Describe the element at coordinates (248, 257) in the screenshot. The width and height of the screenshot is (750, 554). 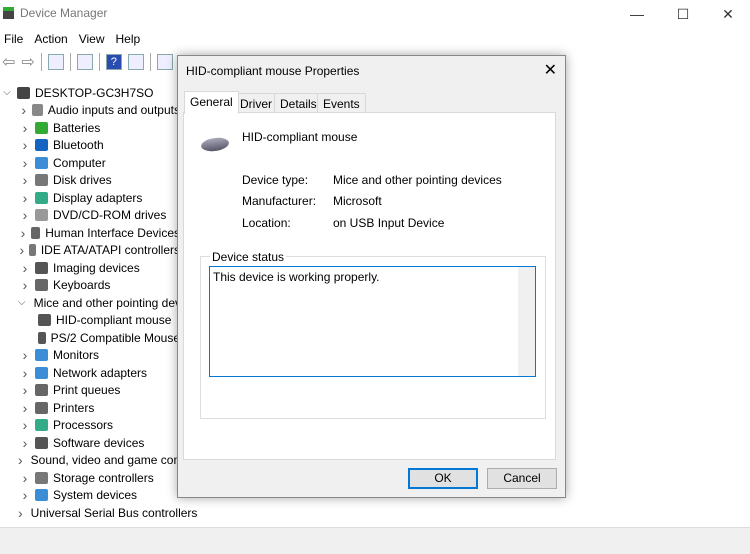
I see `device-status-label: Device status` at that location.